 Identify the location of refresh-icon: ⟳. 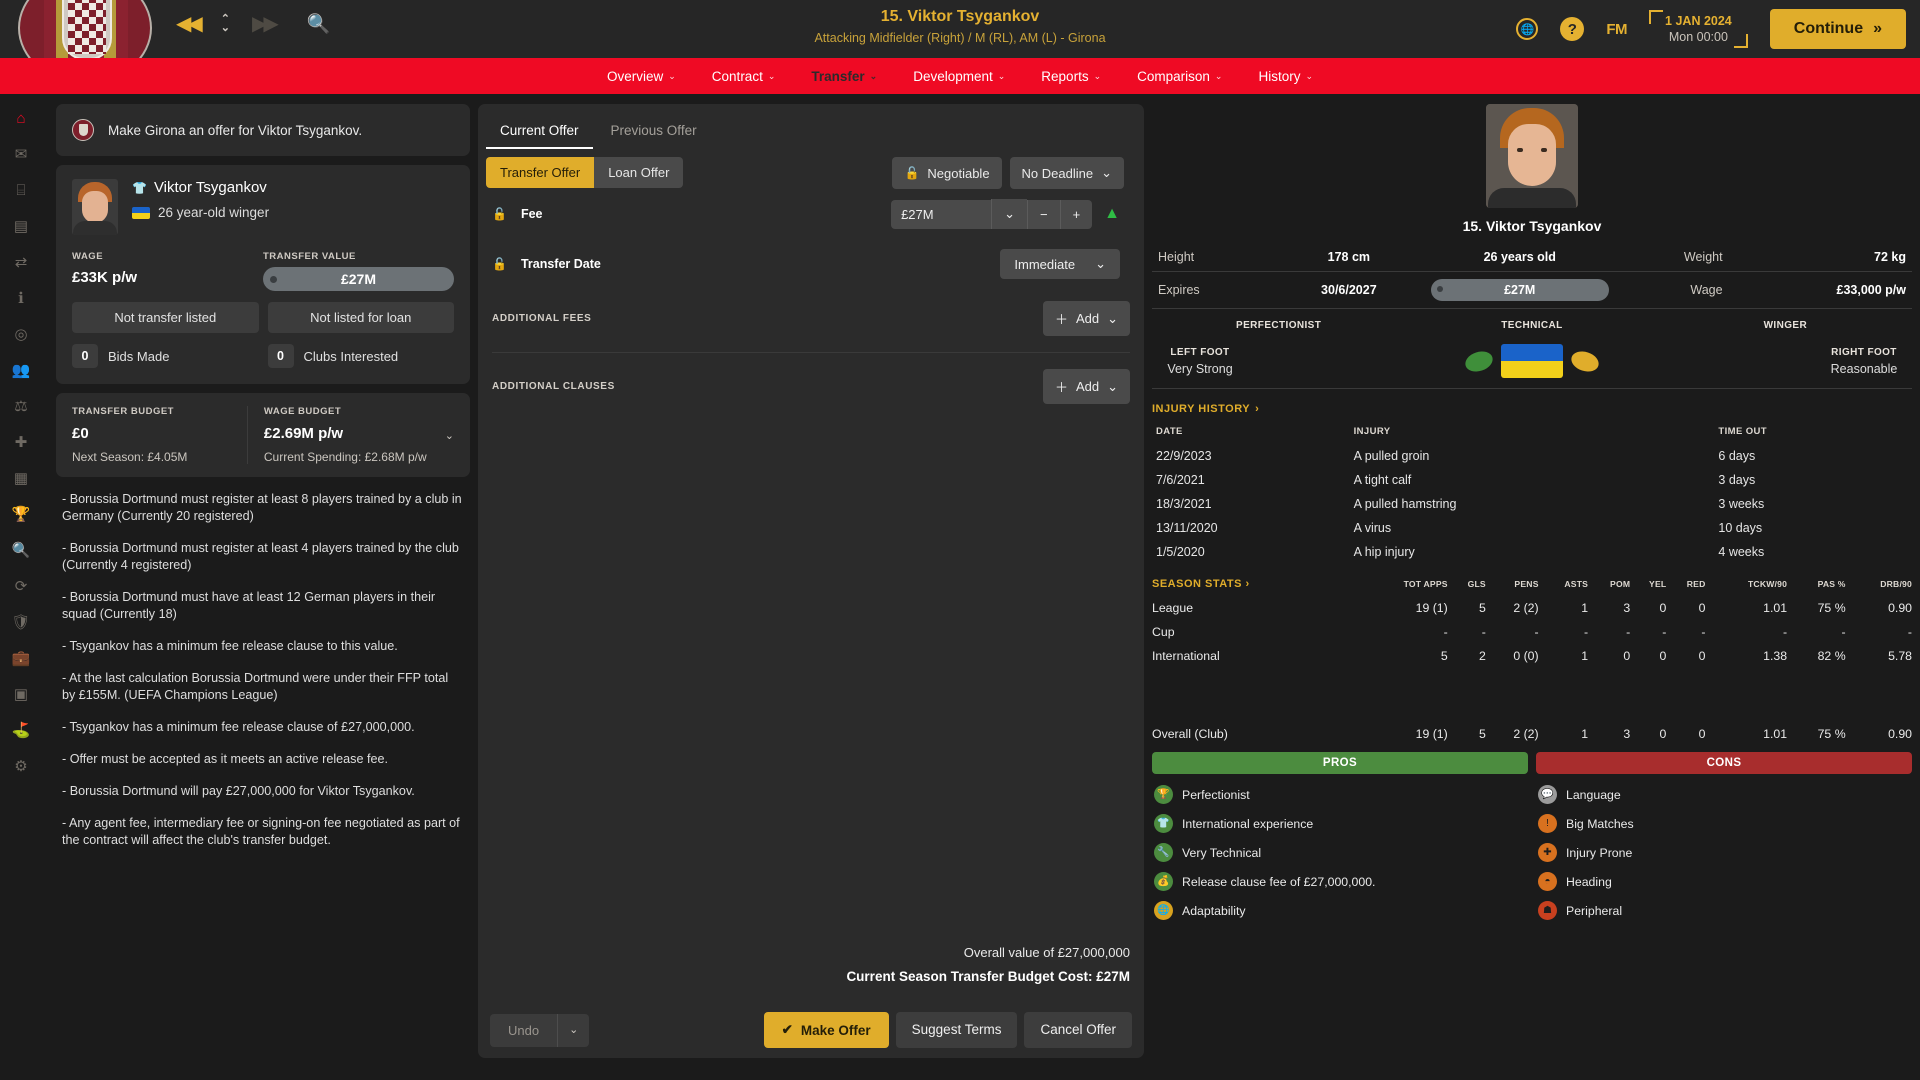
(21, 586).